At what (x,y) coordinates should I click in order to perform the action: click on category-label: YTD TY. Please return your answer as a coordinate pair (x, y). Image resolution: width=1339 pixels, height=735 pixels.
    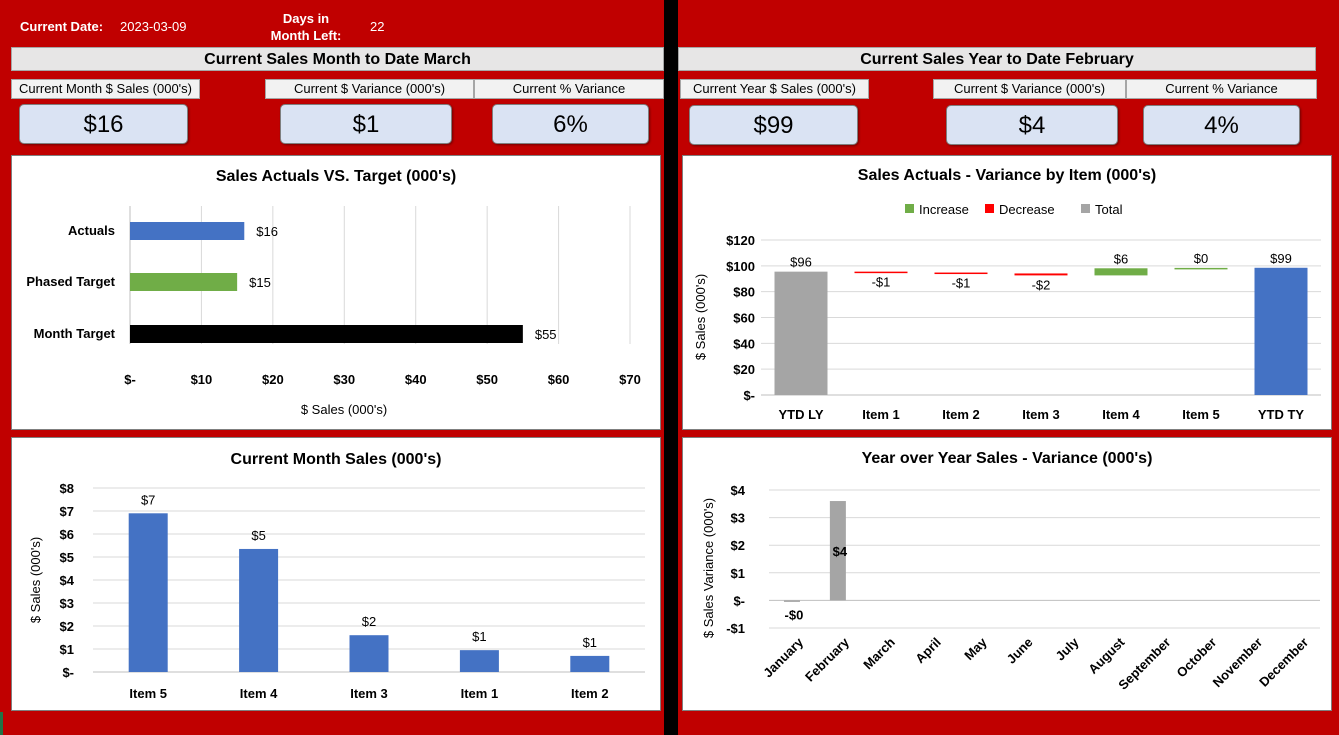
    Looking at the image, I should click on (1281, 414).